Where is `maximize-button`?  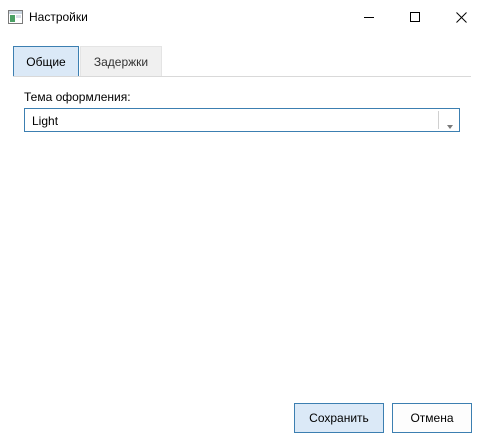 maximize-button is located at coordinates (415, 17).